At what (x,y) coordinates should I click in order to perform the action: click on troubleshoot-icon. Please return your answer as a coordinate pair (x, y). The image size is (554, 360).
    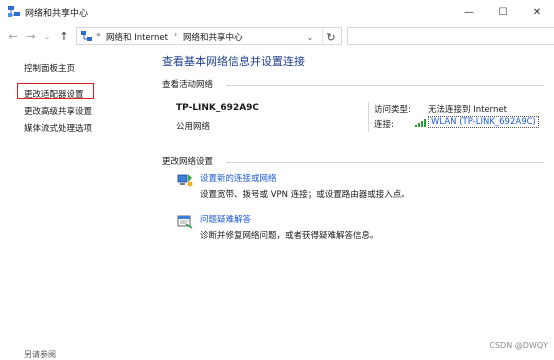
    Looking at the image, I should click on (185, 222).